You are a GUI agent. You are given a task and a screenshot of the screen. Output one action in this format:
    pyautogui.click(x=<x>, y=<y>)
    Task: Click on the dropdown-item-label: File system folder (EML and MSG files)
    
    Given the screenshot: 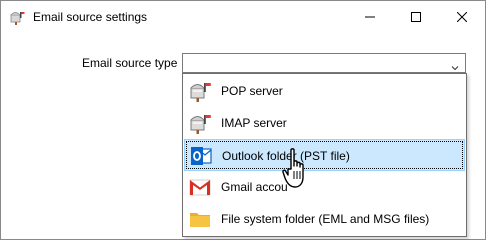 What is the action you would take?
    pyautogui.click(x=325, y=219)
    